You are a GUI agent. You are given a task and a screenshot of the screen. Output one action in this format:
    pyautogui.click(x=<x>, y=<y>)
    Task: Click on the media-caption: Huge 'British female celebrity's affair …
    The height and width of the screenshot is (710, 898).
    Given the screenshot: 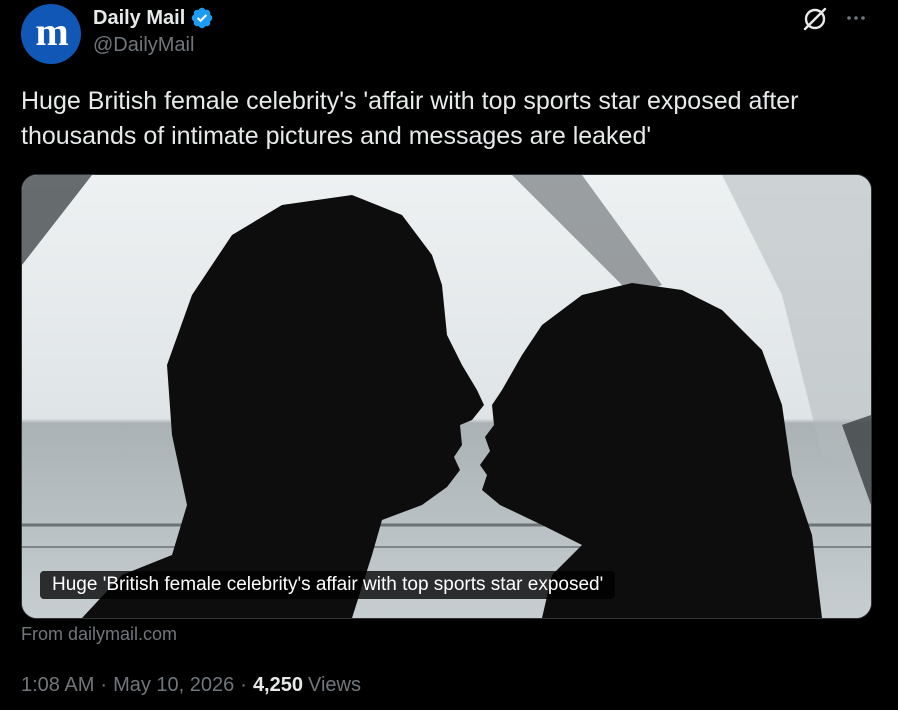 What is the action you would take?
    pyautogui.click(x=328, y=585)
    